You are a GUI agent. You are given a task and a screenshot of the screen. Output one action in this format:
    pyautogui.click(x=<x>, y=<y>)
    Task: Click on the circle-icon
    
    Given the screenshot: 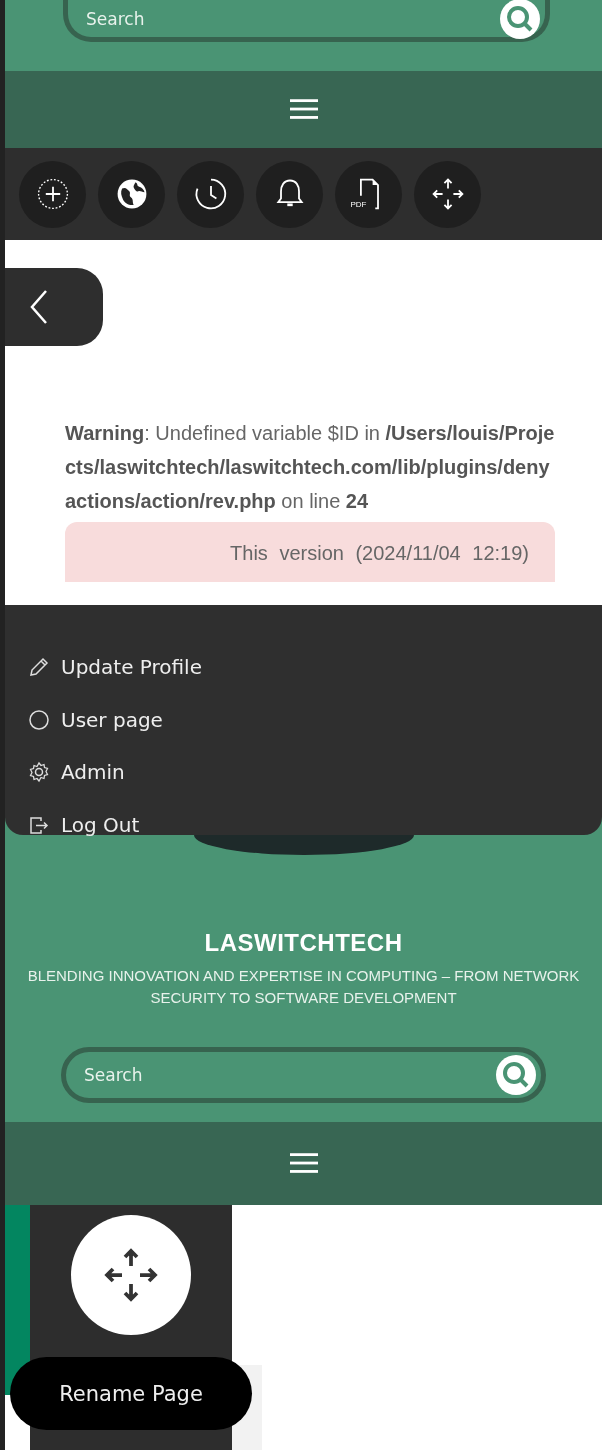 What is the action you would take?
    pyautogui.click(x=39, y=719)
    